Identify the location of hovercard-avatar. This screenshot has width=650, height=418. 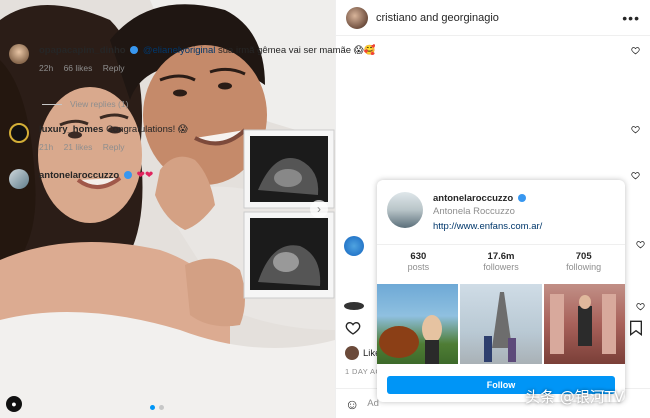
(405, 210).